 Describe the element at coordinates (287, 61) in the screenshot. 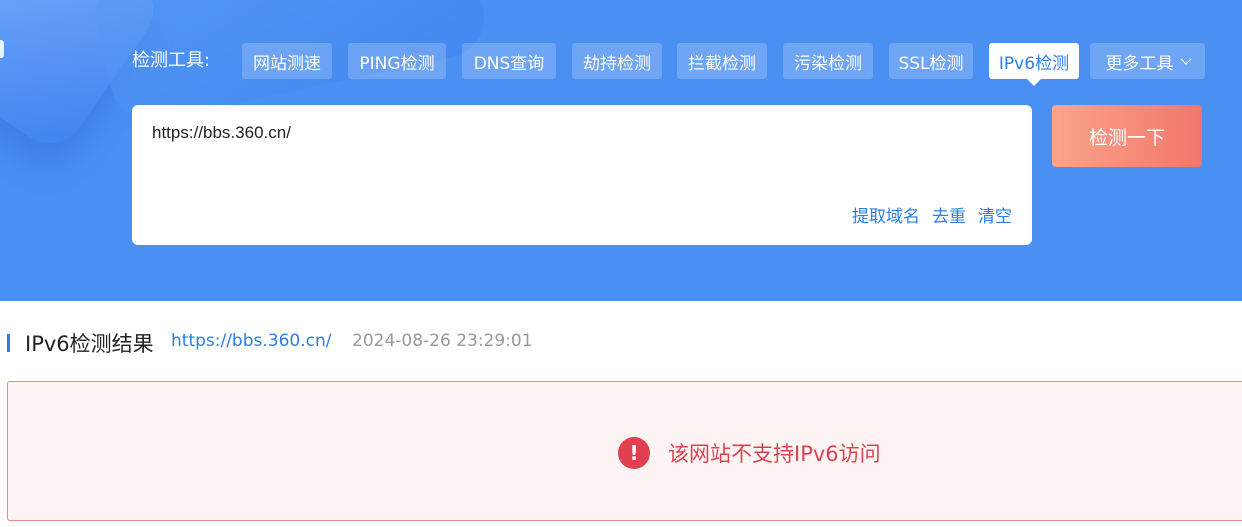

I see `tab-website-speed: 网站测速` at that location.